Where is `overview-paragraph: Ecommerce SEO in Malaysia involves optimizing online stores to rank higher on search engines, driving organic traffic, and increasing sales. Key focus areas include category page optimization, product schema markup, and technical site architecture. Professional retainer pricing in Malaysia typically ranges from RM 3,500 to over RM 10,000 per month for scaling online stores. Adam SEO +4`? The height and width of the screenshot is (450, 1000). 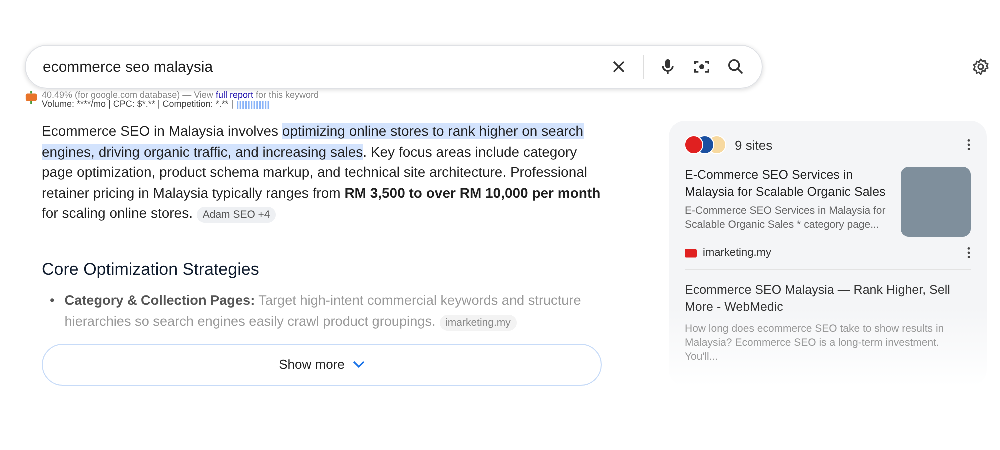
overview-paragraph: Ecommerce SEO in Malaysia involves optimizing online stores to rank higher on search engines, driving organic traffic, and increasing sales. Key focus areas include category page optimization, product schema markup, and technical site architecture. Professional retainer pricing in Malaysia typically ranges from RM 3,500 to over RM 10,000 per month for scaling online stores. Adam SEO +4 is located at coordinates (322, 173).